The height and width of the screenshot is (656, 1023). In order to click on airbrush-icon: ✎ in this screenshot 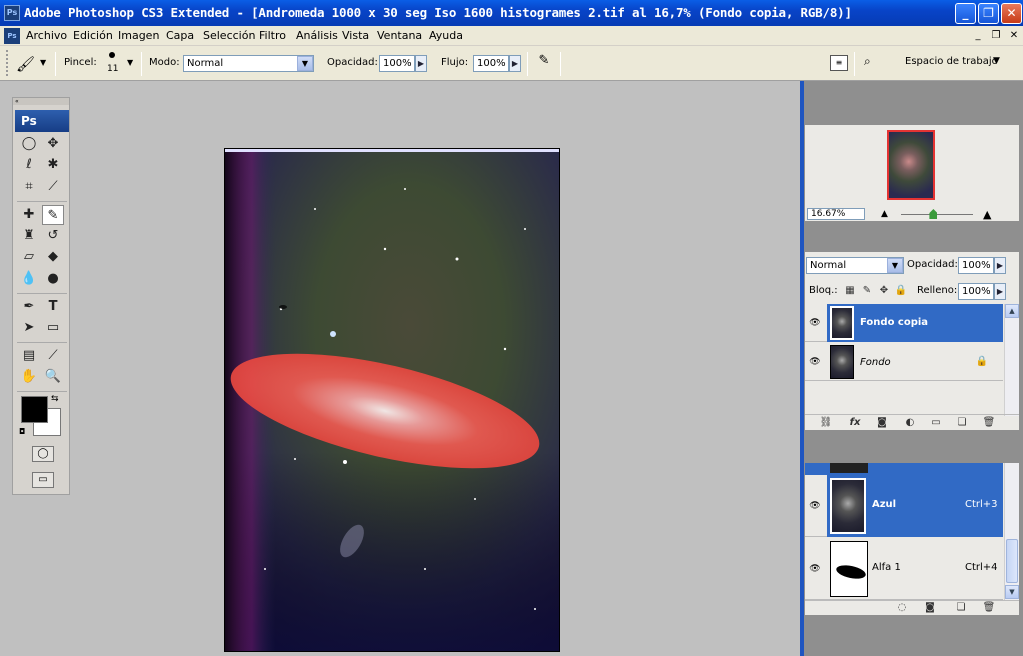, I will do `click(544, 63)`.